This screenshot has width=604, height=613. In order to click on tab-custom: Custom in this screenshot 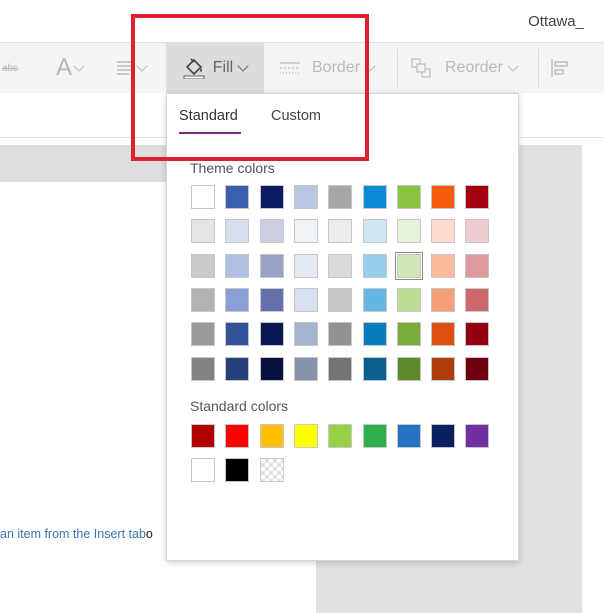, I will do `click(296, 116)`.